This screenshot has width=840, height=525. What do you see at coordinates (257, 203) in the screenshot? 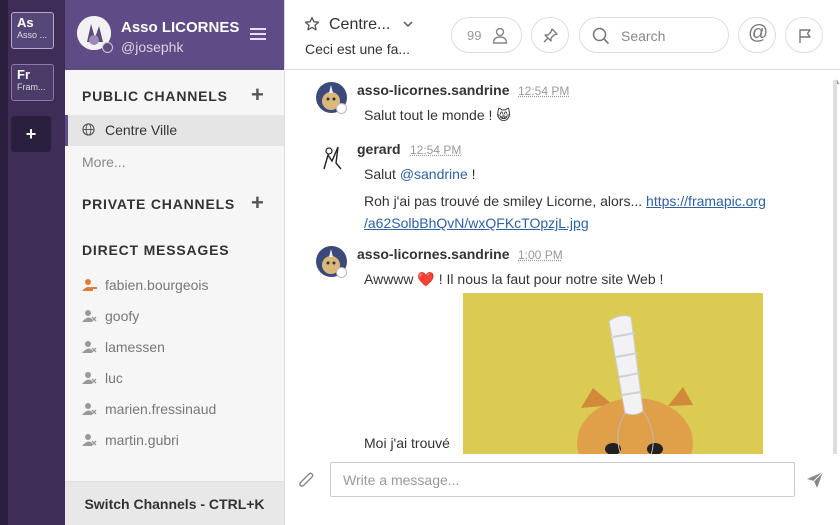
I see `add-private-channel-button: +` at bounding box center [257, 203].